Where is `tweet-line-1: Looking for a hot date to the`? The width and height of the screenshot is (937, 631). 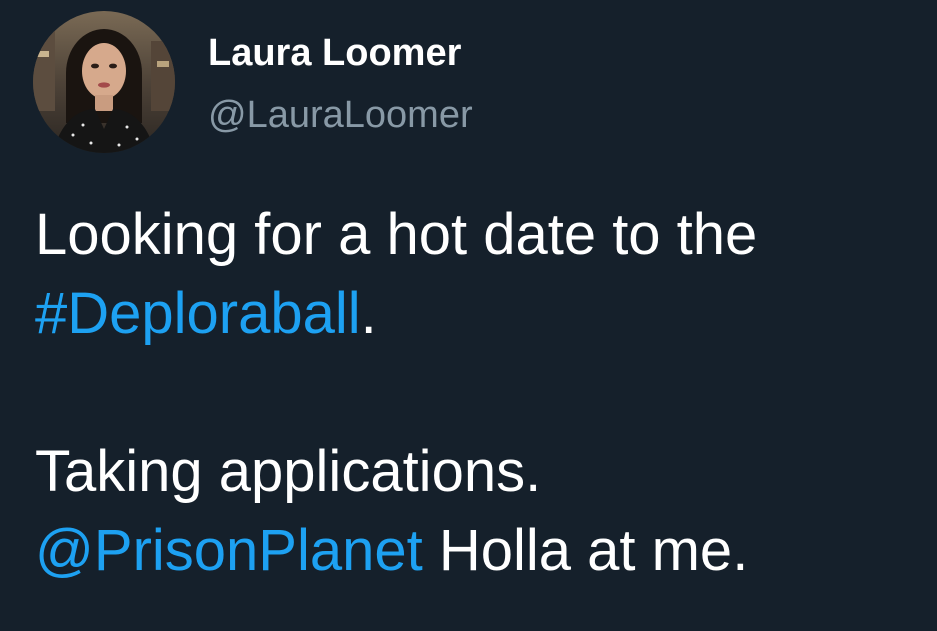 tweet-line-1: Looking for a hot date to the is located at coordinates (396, 234).